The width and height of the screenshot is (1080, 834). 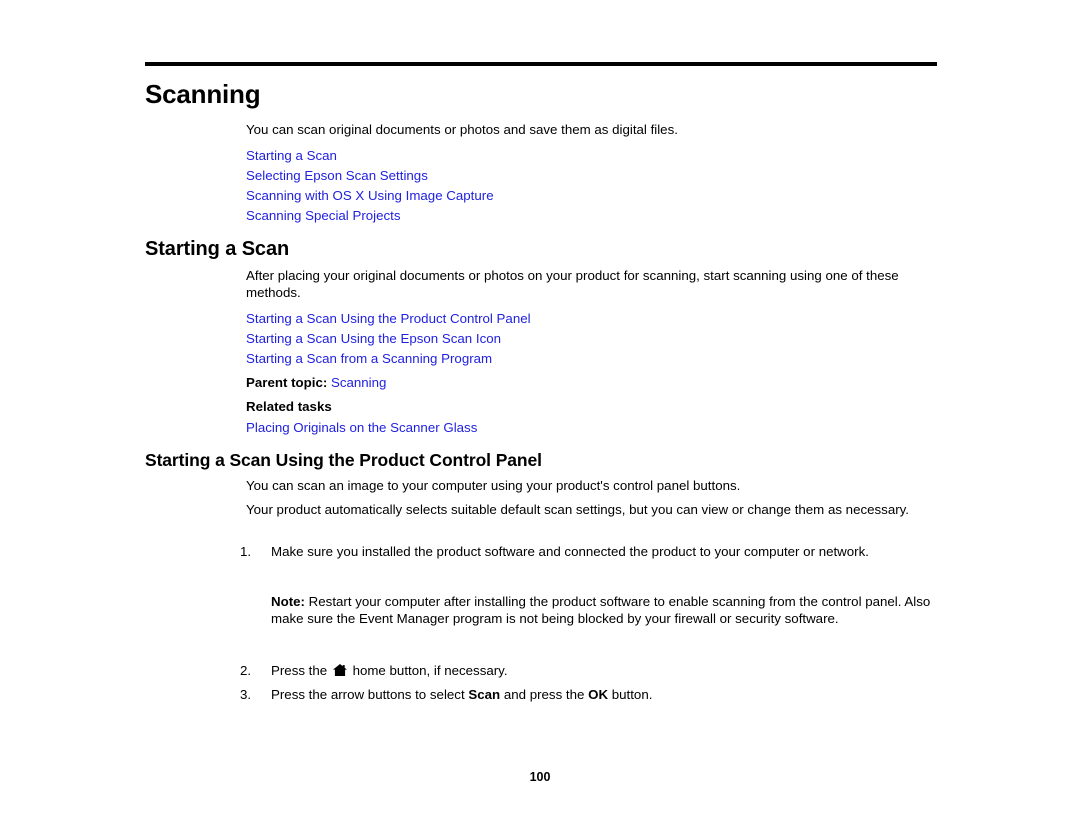 What do you see at coordinates (370, 694) in the screenshot?
I see `step-text-part-1: Press the arrow buttons to select` at bounding box center [370, 694].